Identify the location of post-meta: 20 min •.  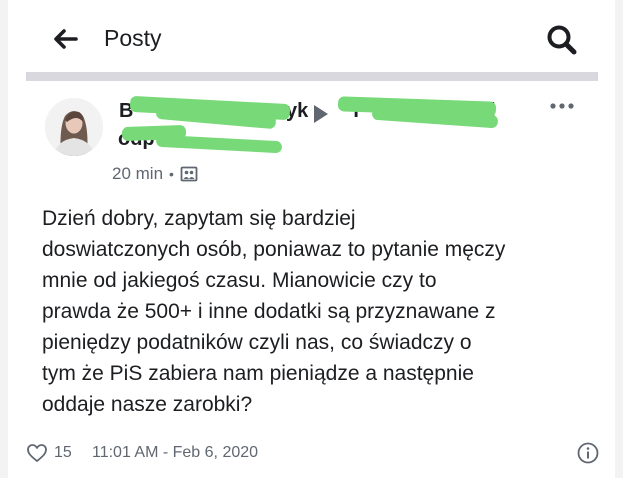
(155, 174).